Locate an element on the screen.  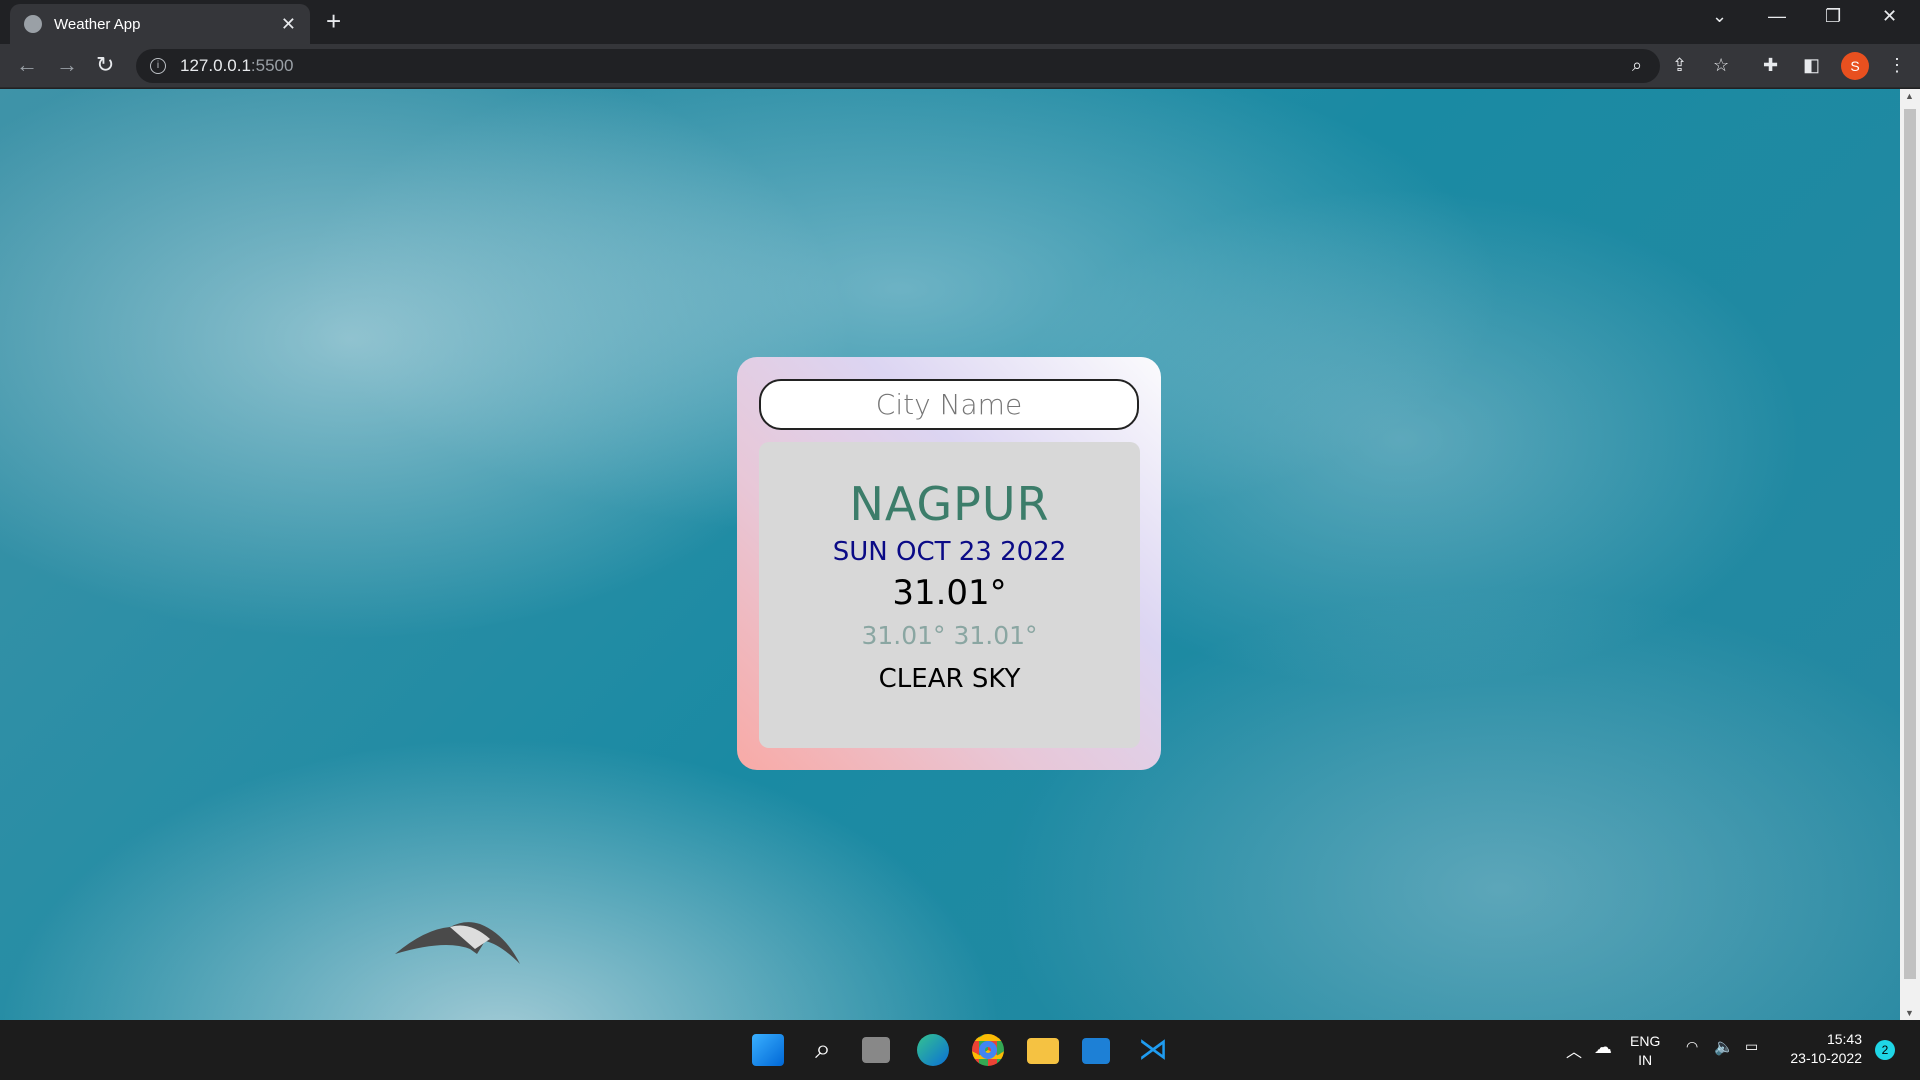
task-view-icon is located at coordinates (876, 1050).